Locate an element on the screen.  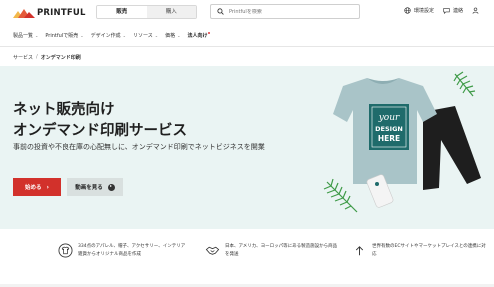
segment-sell: 販売 is located at coordinates (122, 12).